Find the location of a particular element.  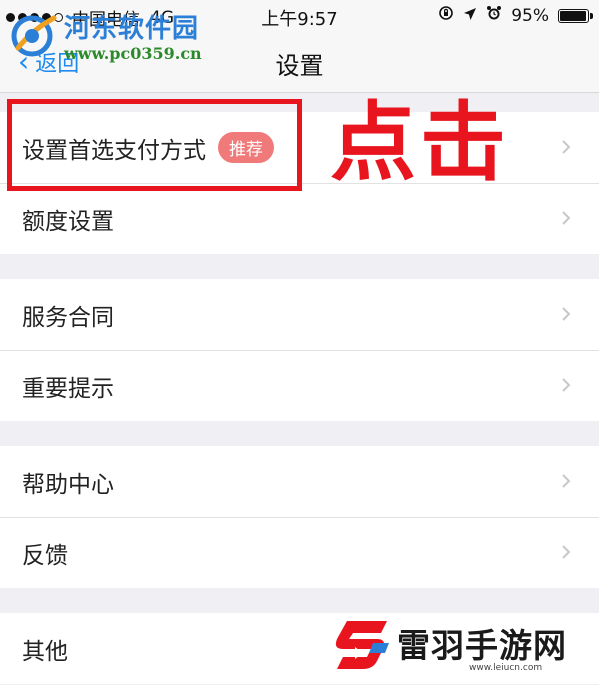

list-item-feedback: 反馈 is located at coordinates (299, 552).